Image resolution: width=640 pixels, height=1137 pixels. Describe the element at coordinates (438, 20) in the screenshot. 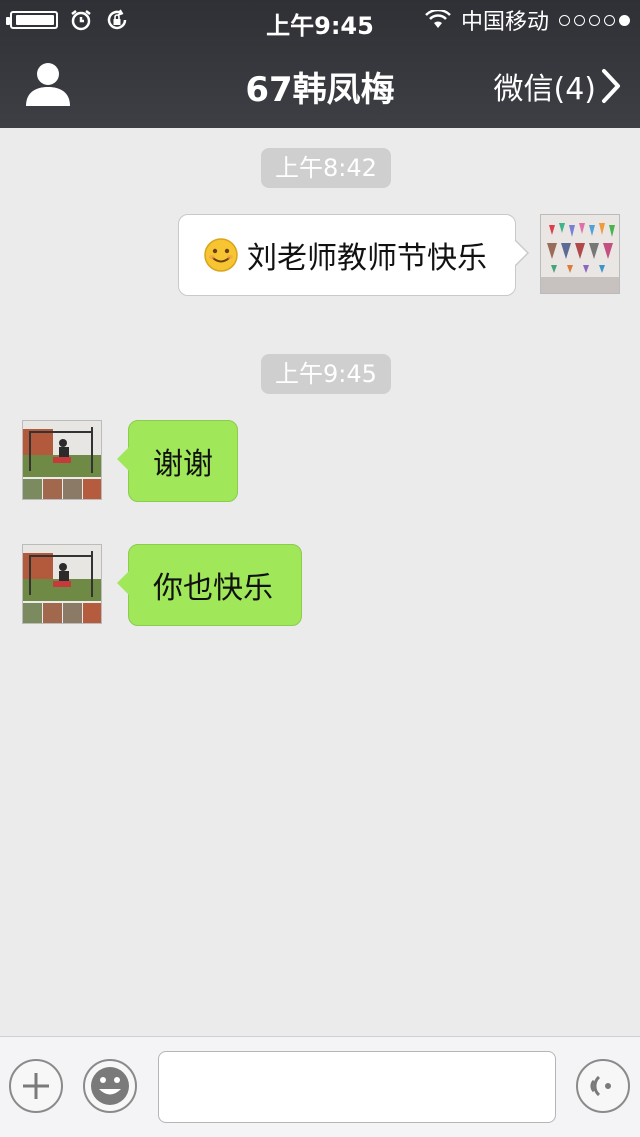

I see `wifi-icon` at that location.